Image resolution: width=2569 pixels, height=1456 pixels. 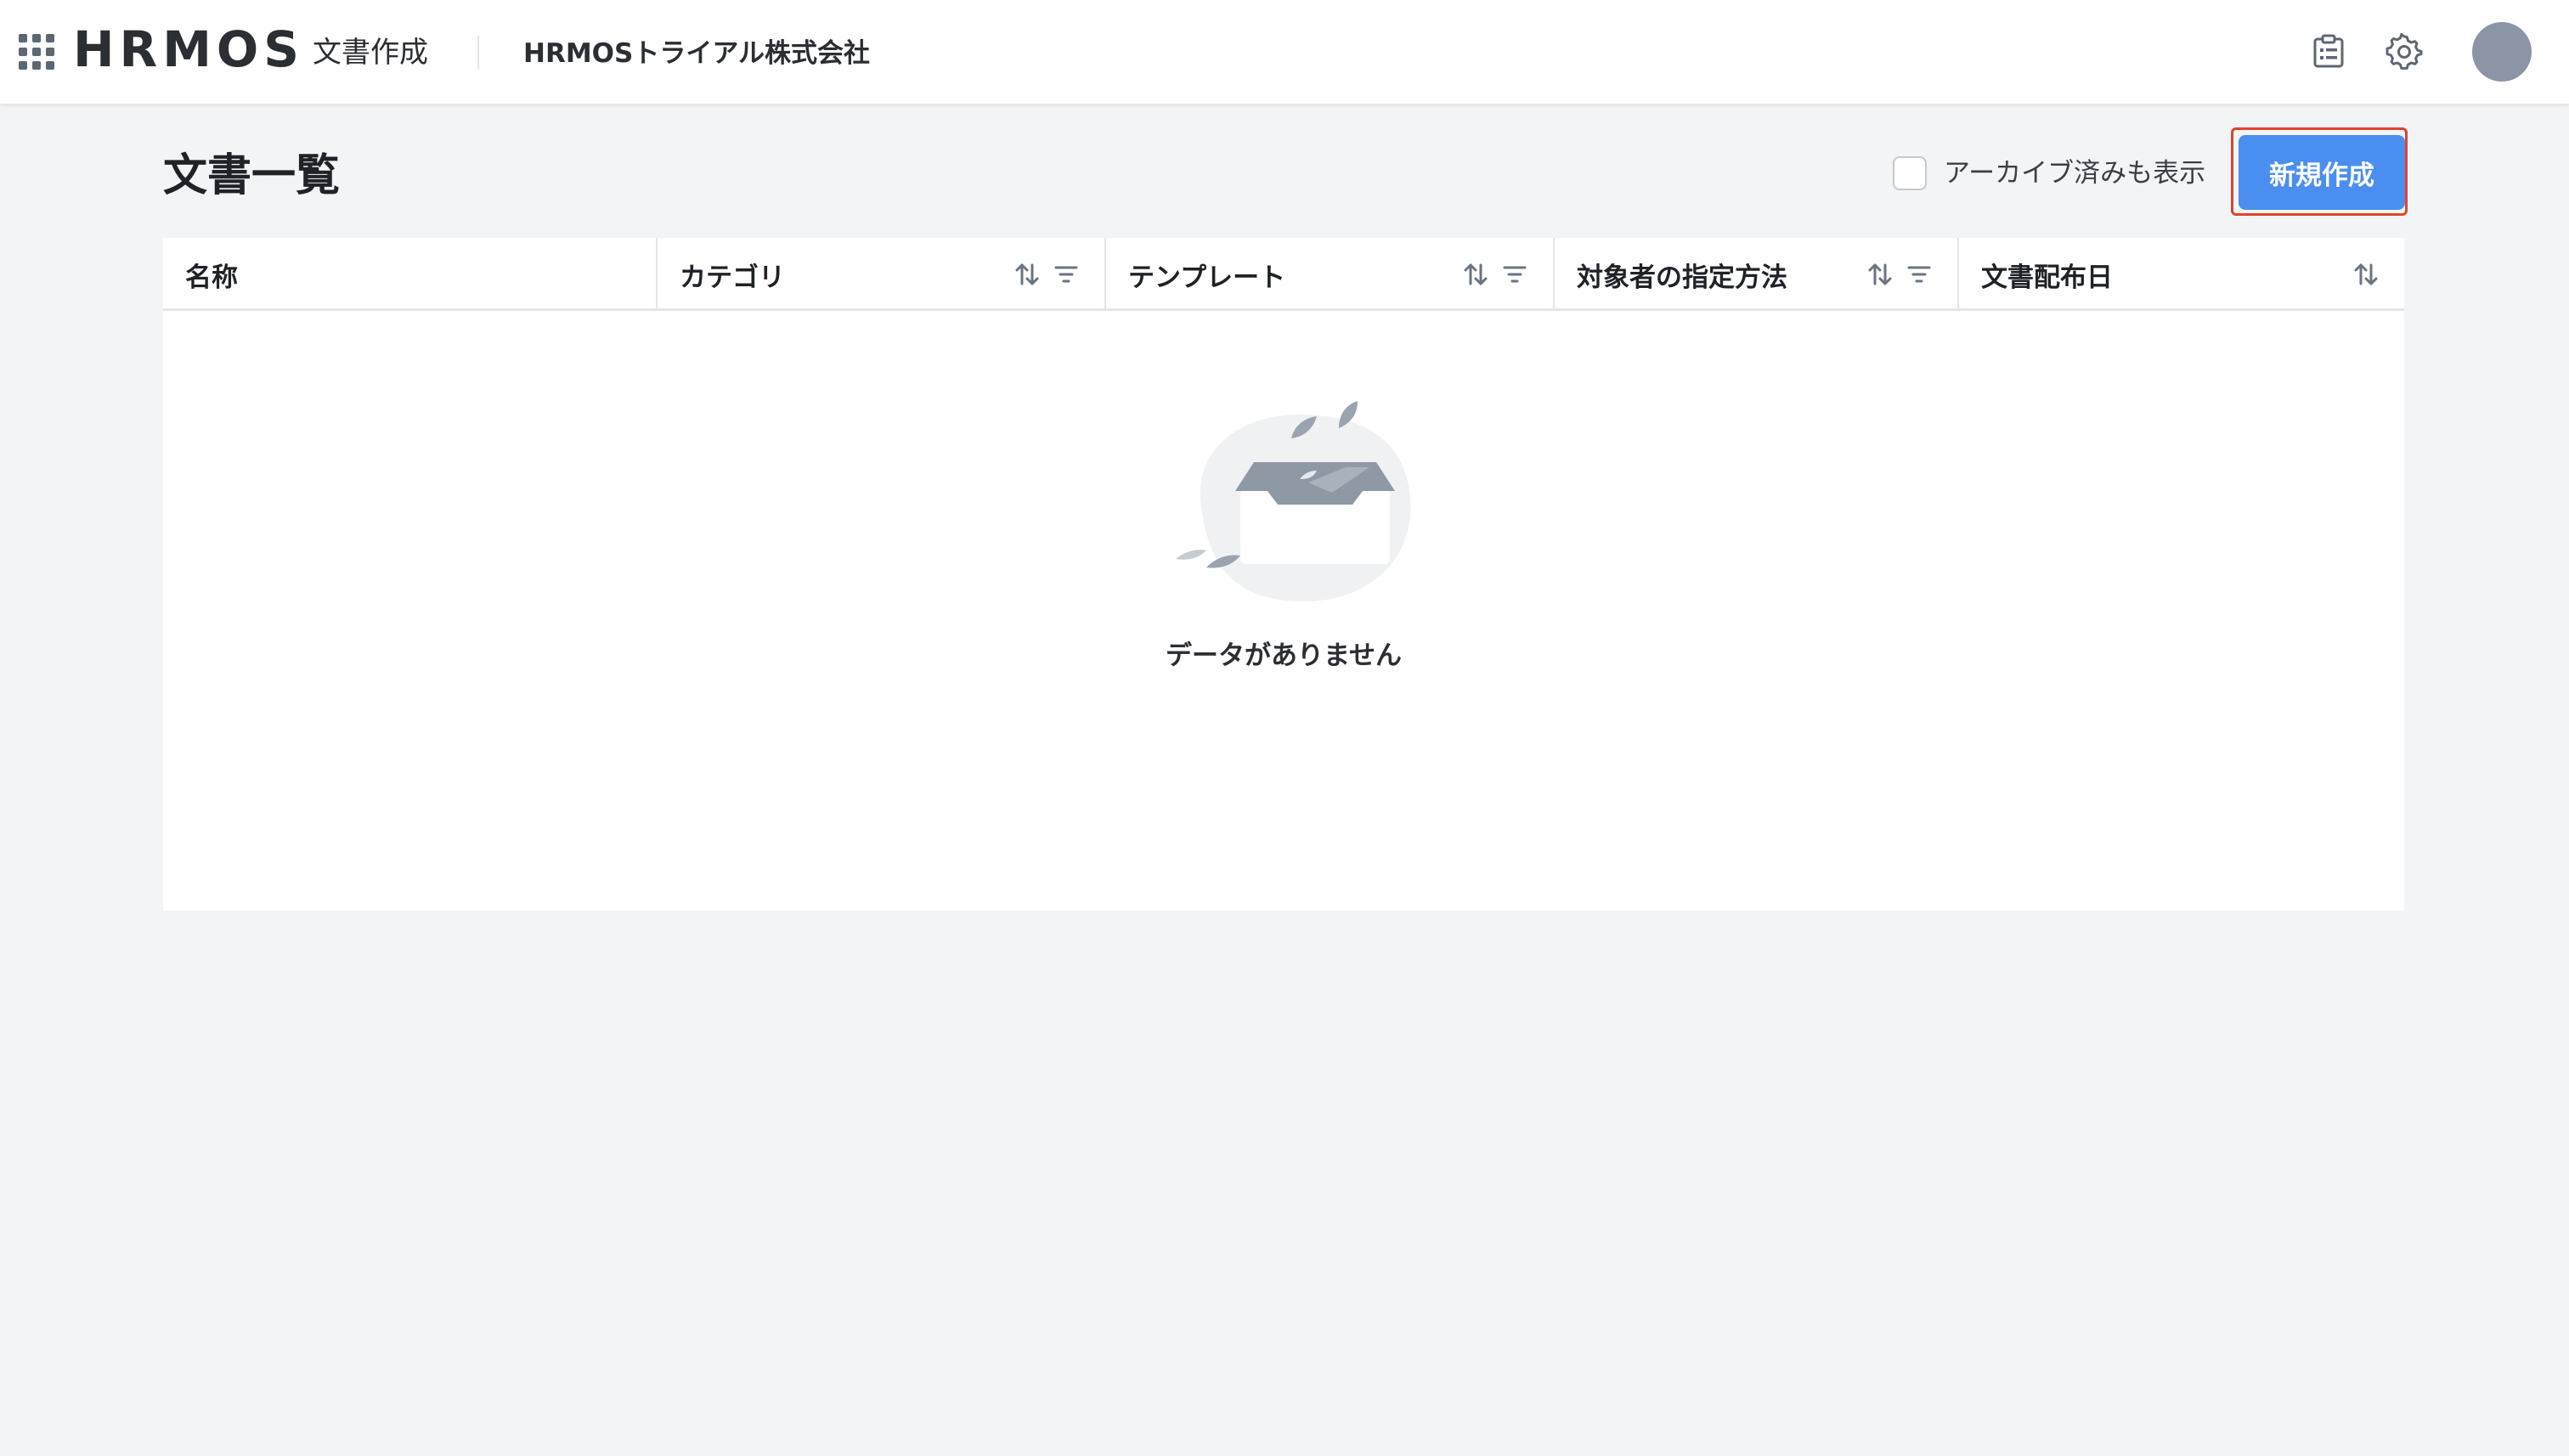 What do you see at coordinates (2047, 277) in the screenshot?
I see `column-label-distribution-date: 文書配布日` at bounding box center [2047, 277].